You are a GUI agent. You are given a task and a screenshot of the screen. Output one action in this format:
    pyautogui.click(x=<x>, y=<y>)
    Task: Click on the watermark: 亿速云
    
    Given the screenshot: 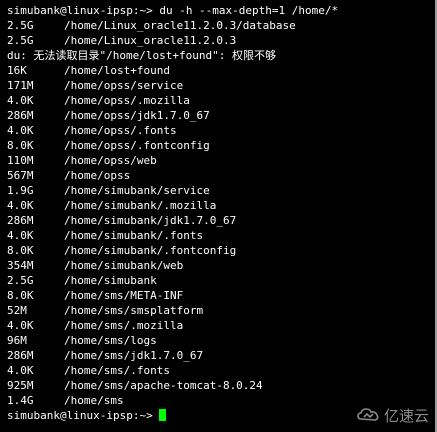 What is the action you would take?
    pyautogui.click(x=392, y=415)
    